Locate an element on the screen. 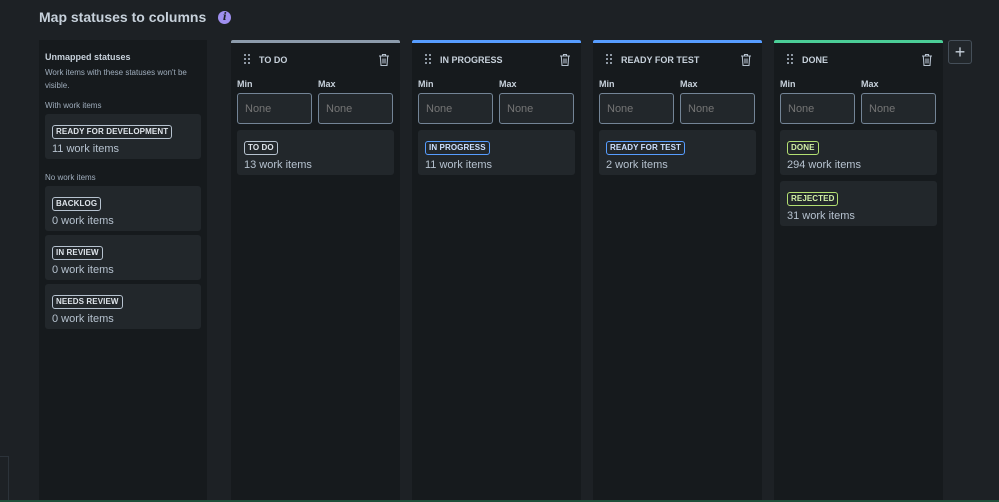  column-title: TO DO is located at coordinates (273, 59).